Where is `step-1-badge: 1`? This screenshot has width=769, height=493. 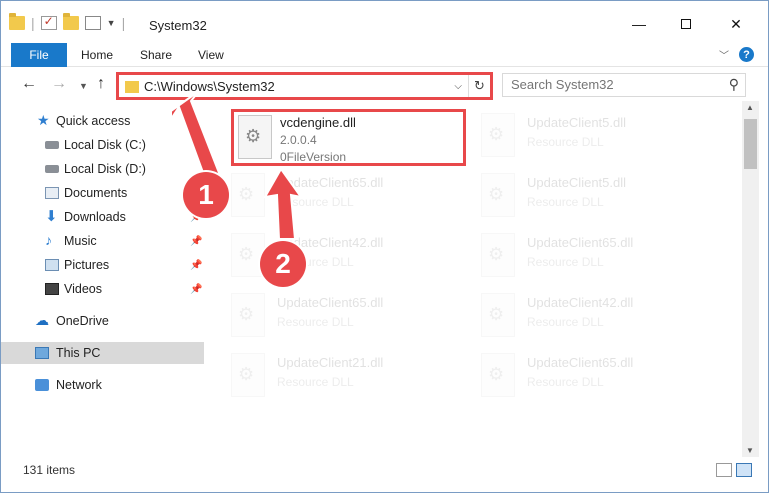 step-1-badge: 1 is located at coordinates (206, 195).